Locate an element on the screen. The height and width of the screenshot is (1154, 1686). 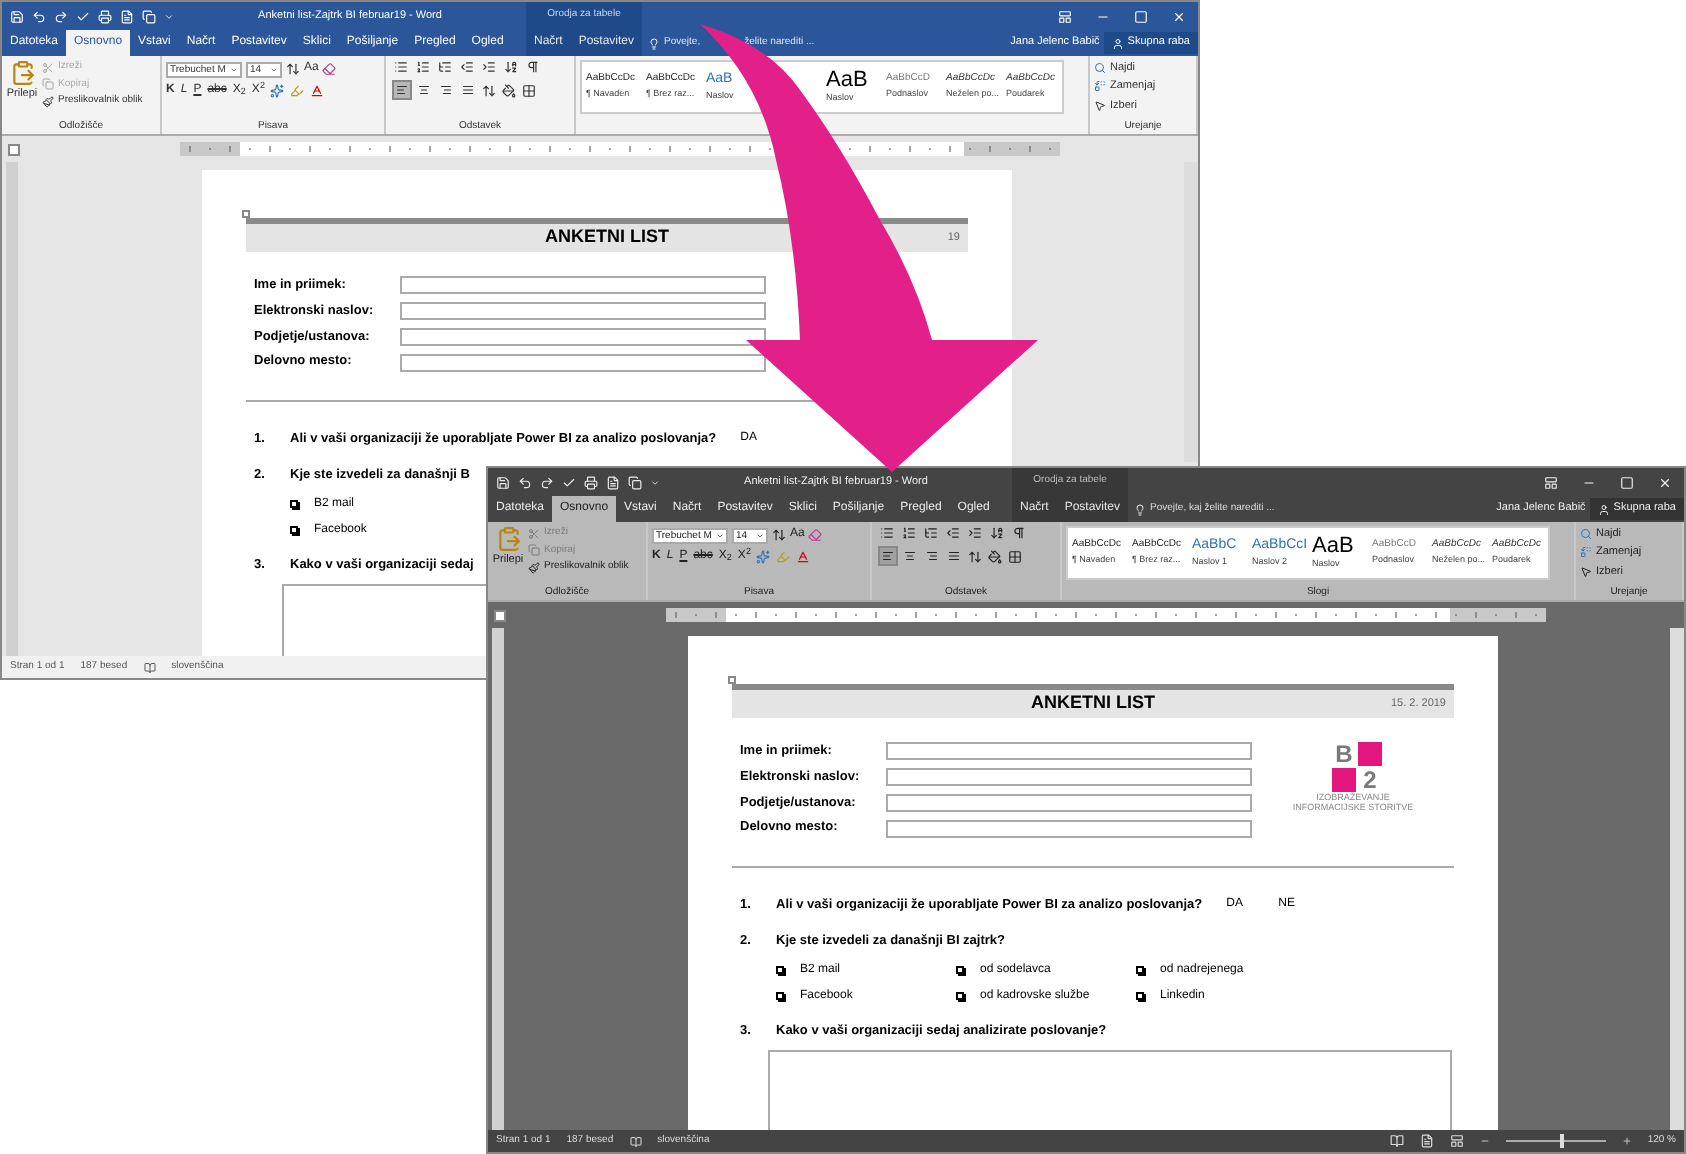
print-layout-icon is located at coordinates (1426, 1141).